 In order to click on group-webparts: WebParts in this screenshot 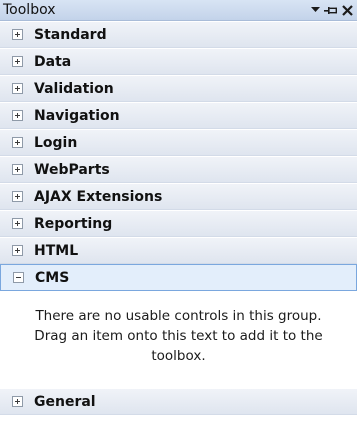, I will do `click(178, 169)`.